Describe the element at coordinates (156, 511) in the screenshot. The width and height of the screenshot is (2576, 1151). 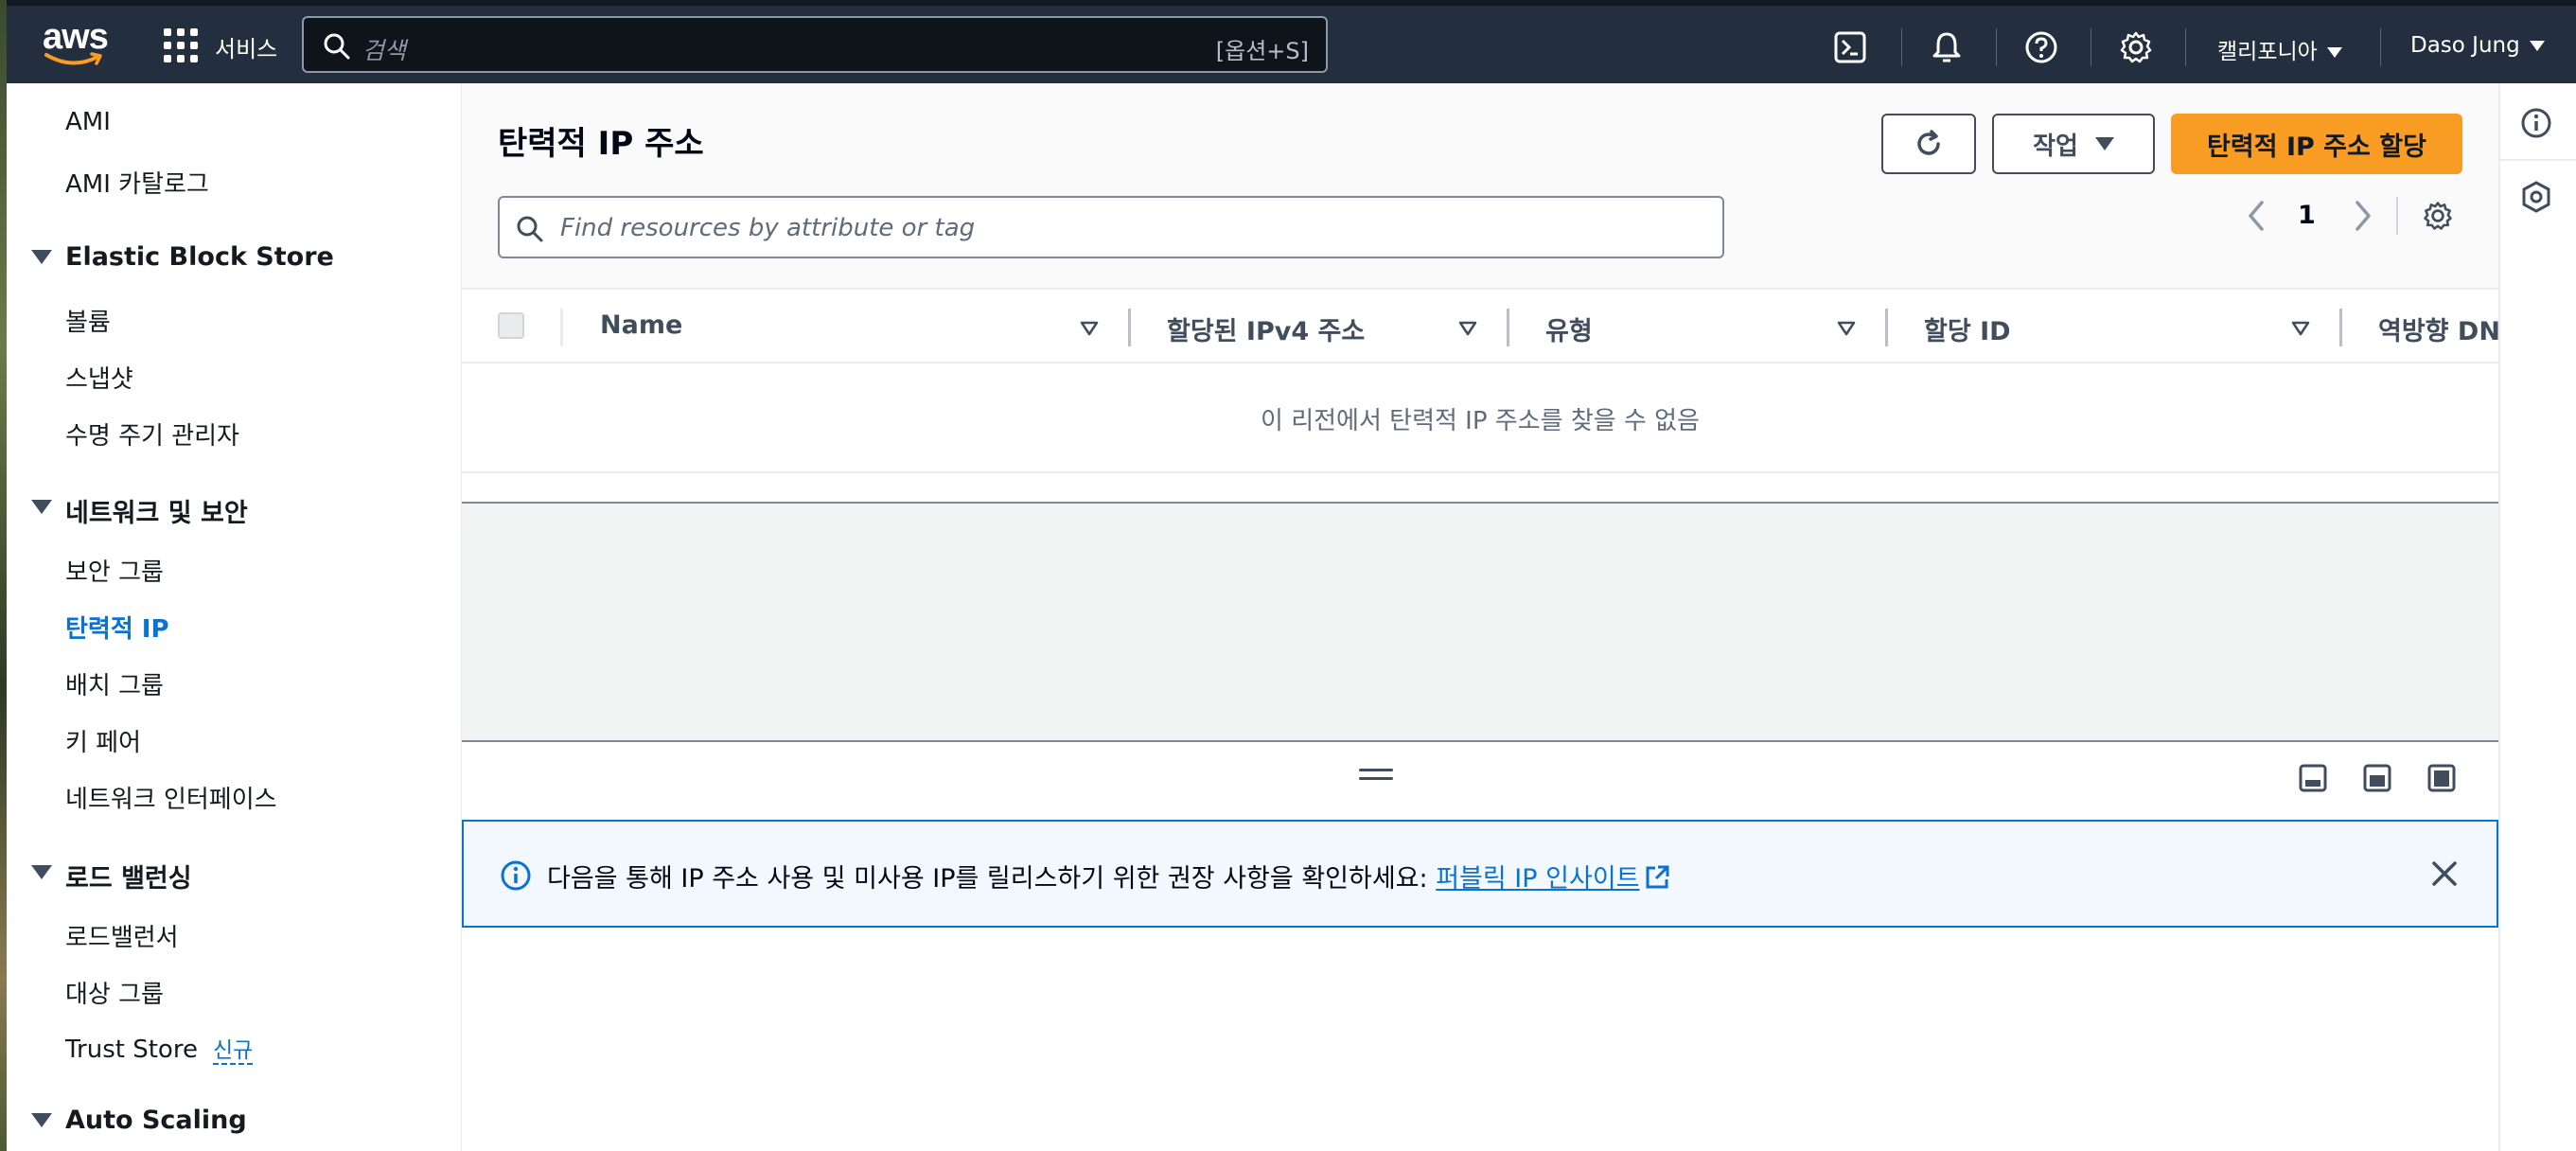
I see `sidebar-section-network-security: 네트워크 및 보안` at that location.